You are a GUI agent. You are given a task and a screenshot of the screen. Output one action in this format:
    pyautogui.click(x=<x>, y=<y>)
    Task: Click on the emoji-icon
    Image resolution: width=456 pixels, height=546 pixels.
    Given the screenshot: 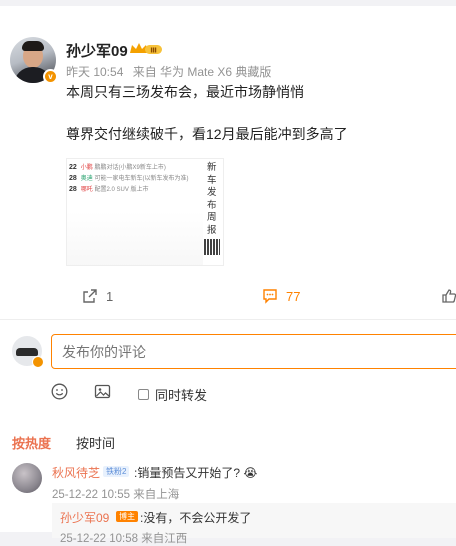 What is the action you would take?
    pyautogui.click(x=59, y=391)
    